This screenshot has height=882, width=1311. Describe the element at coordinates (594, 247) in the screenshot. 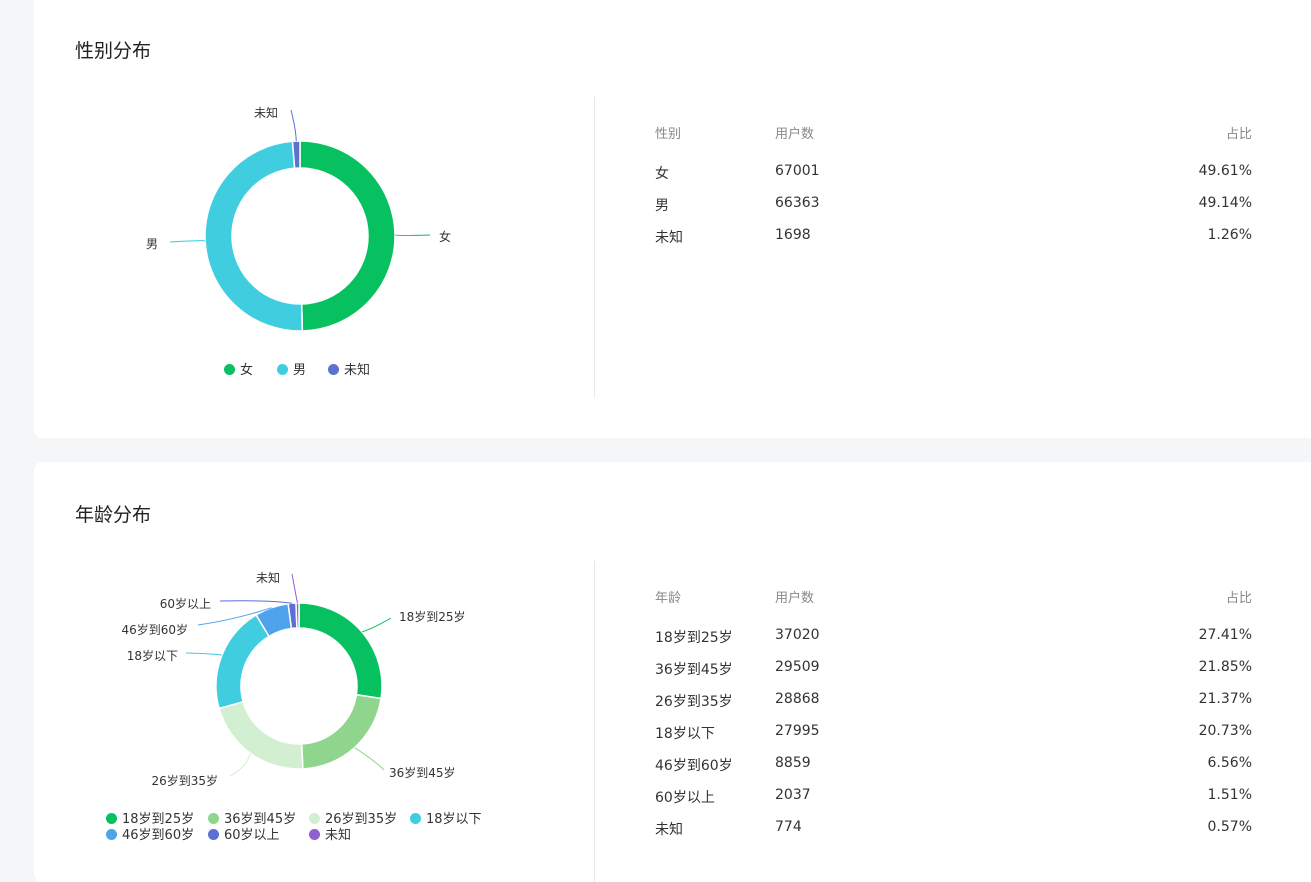

I see `gender-divider` at that location.